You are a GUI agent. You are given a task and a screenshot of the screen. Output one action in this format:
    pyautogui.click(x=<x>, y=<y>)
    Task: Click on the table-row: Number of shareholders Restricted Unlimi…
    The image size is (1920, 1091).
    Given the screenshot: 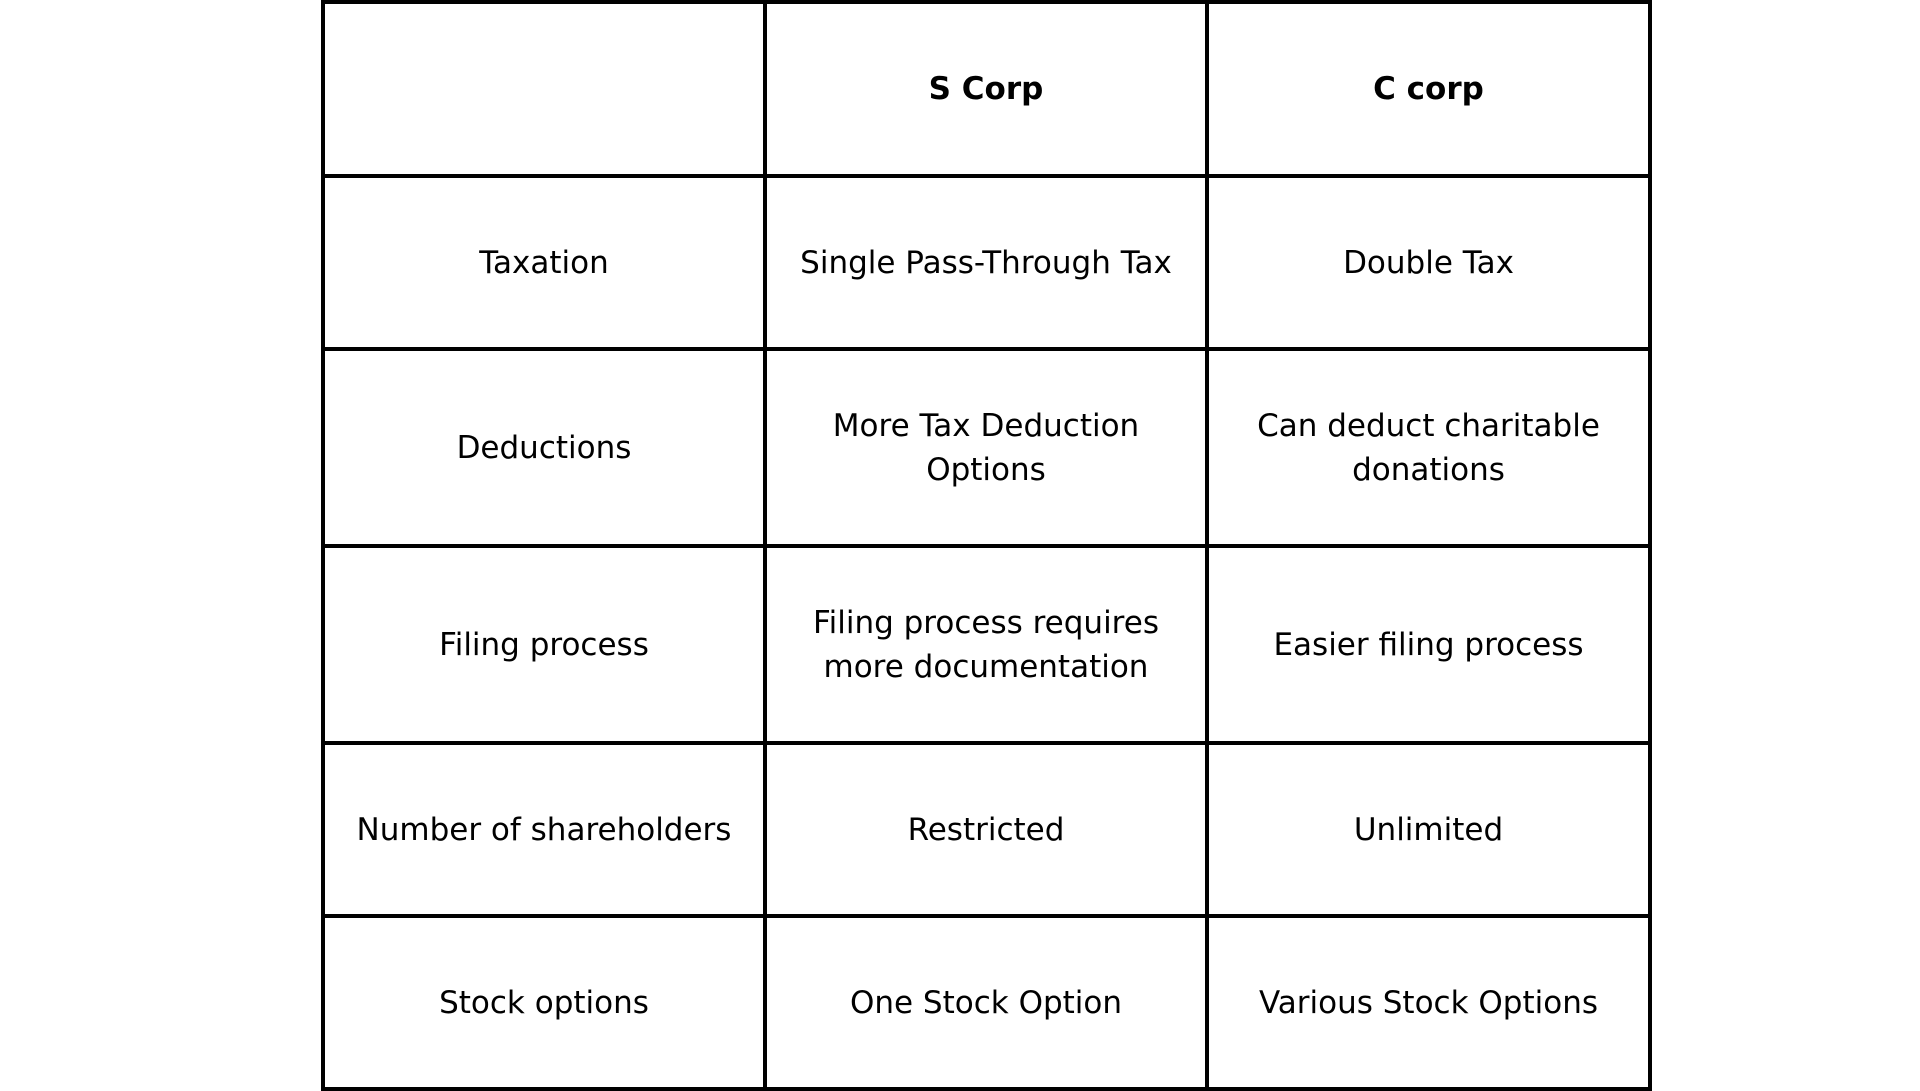 What is the action you would take?
    pyautogui.click(x=986, y=829)
    